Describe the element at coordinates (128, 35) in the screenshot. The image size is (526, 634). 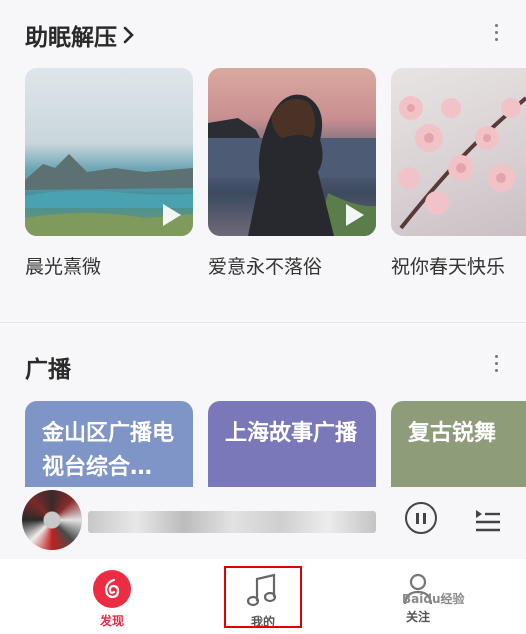
I see `chevron-right-icon` at that location.